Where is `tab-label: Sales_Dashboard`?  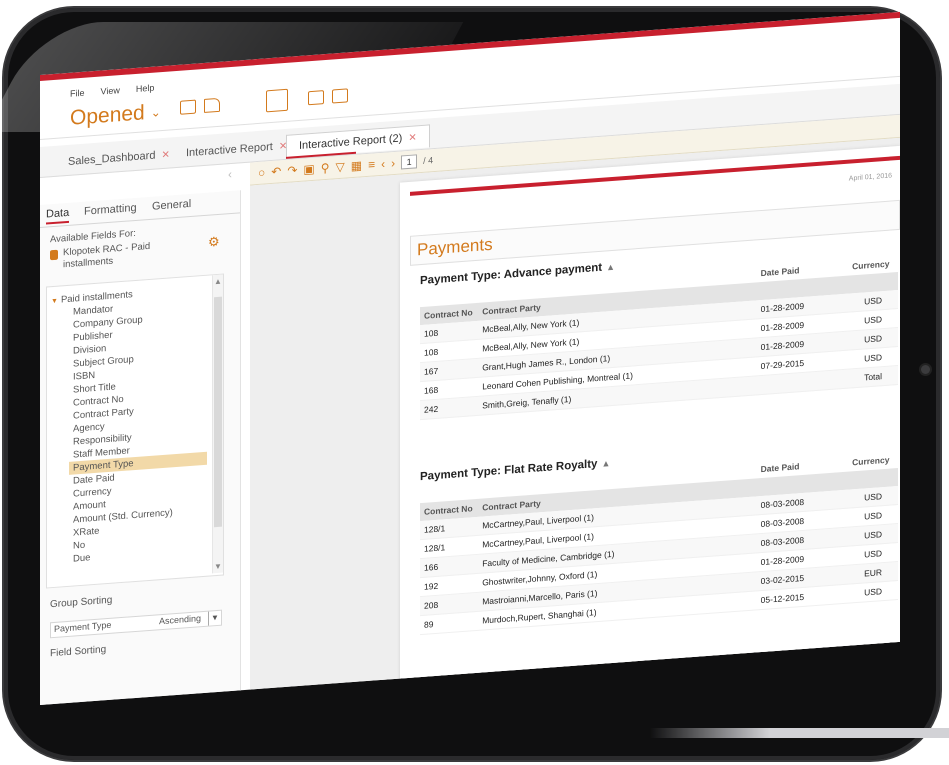 tab-label: Sales_Dashboard is located at coordinates (112, 158).